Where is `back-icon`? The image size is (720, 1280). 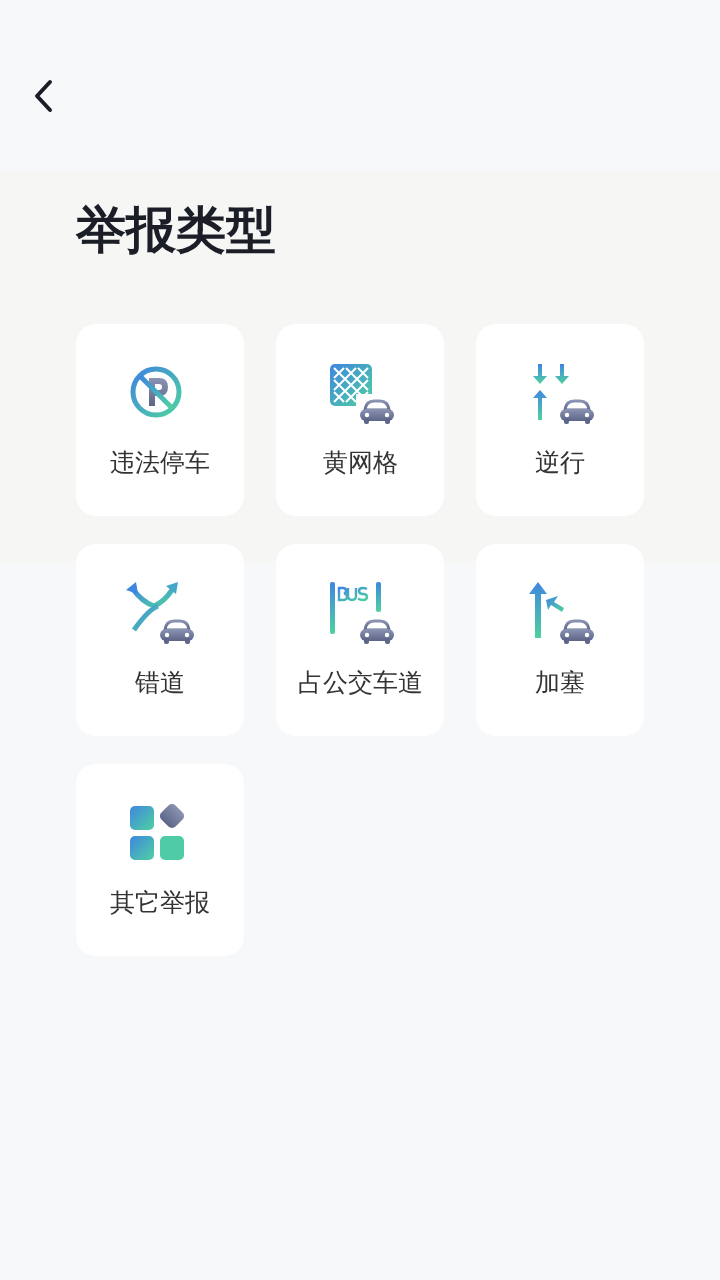
back-icon is located at coordinates (43, 96).